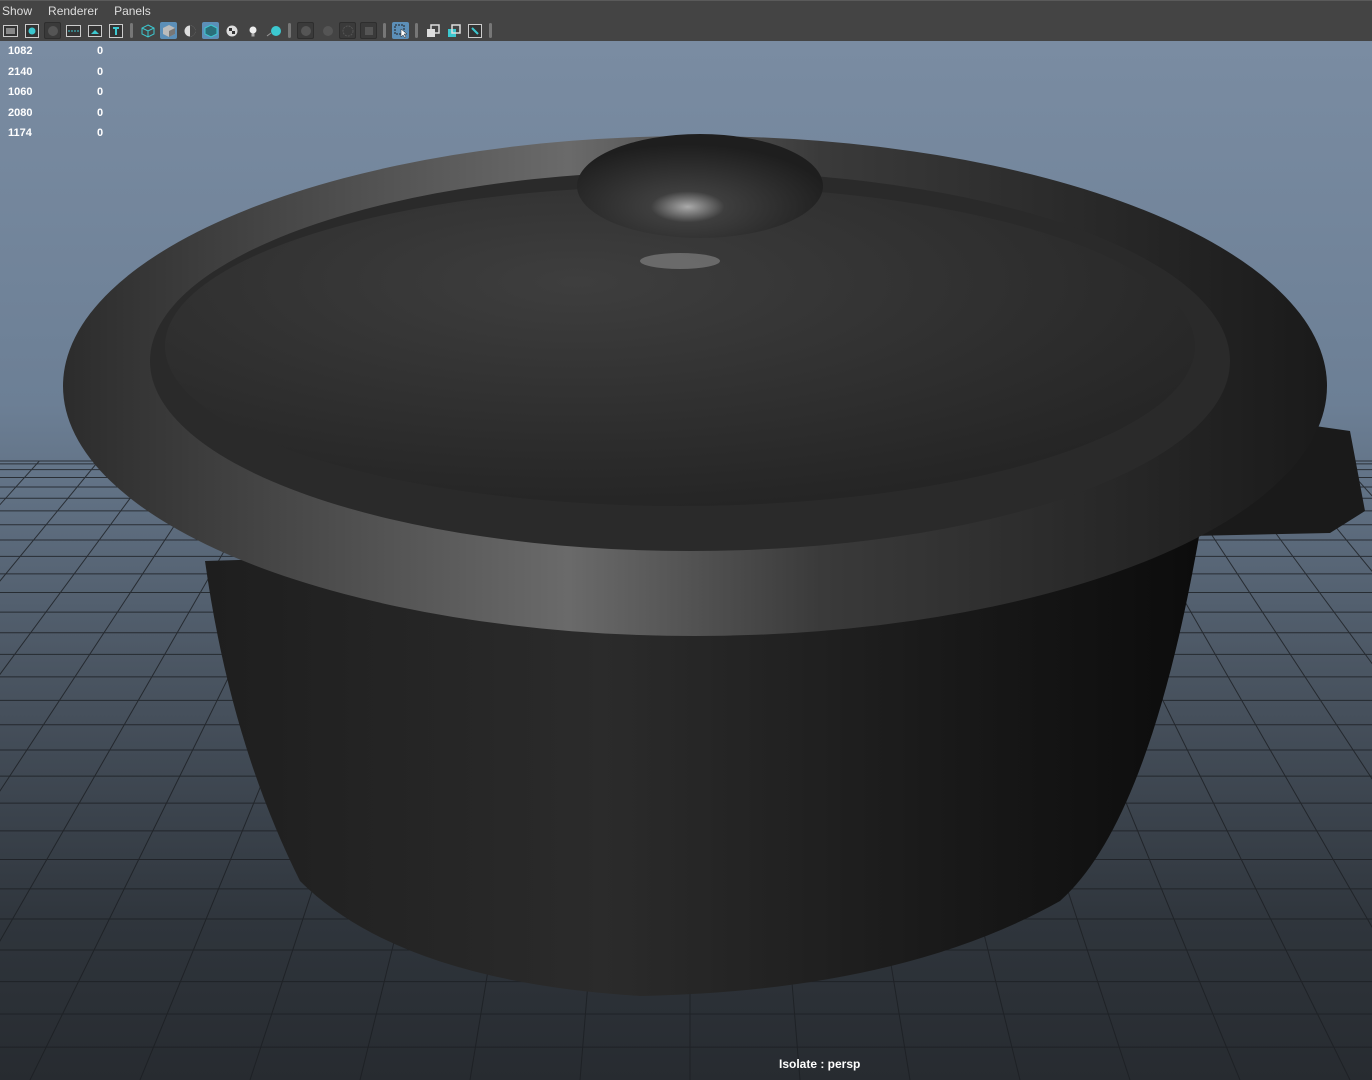  What do you see at coordinates (132, 11) in the screenshot?
I see `menu-panels: Panels` at bounding box center [132, 11].